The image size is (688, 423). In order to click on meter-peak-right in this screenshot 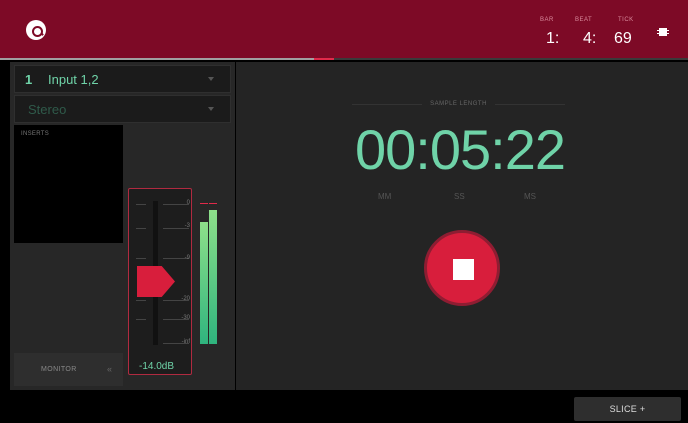, I will do `click(213, 203)`.